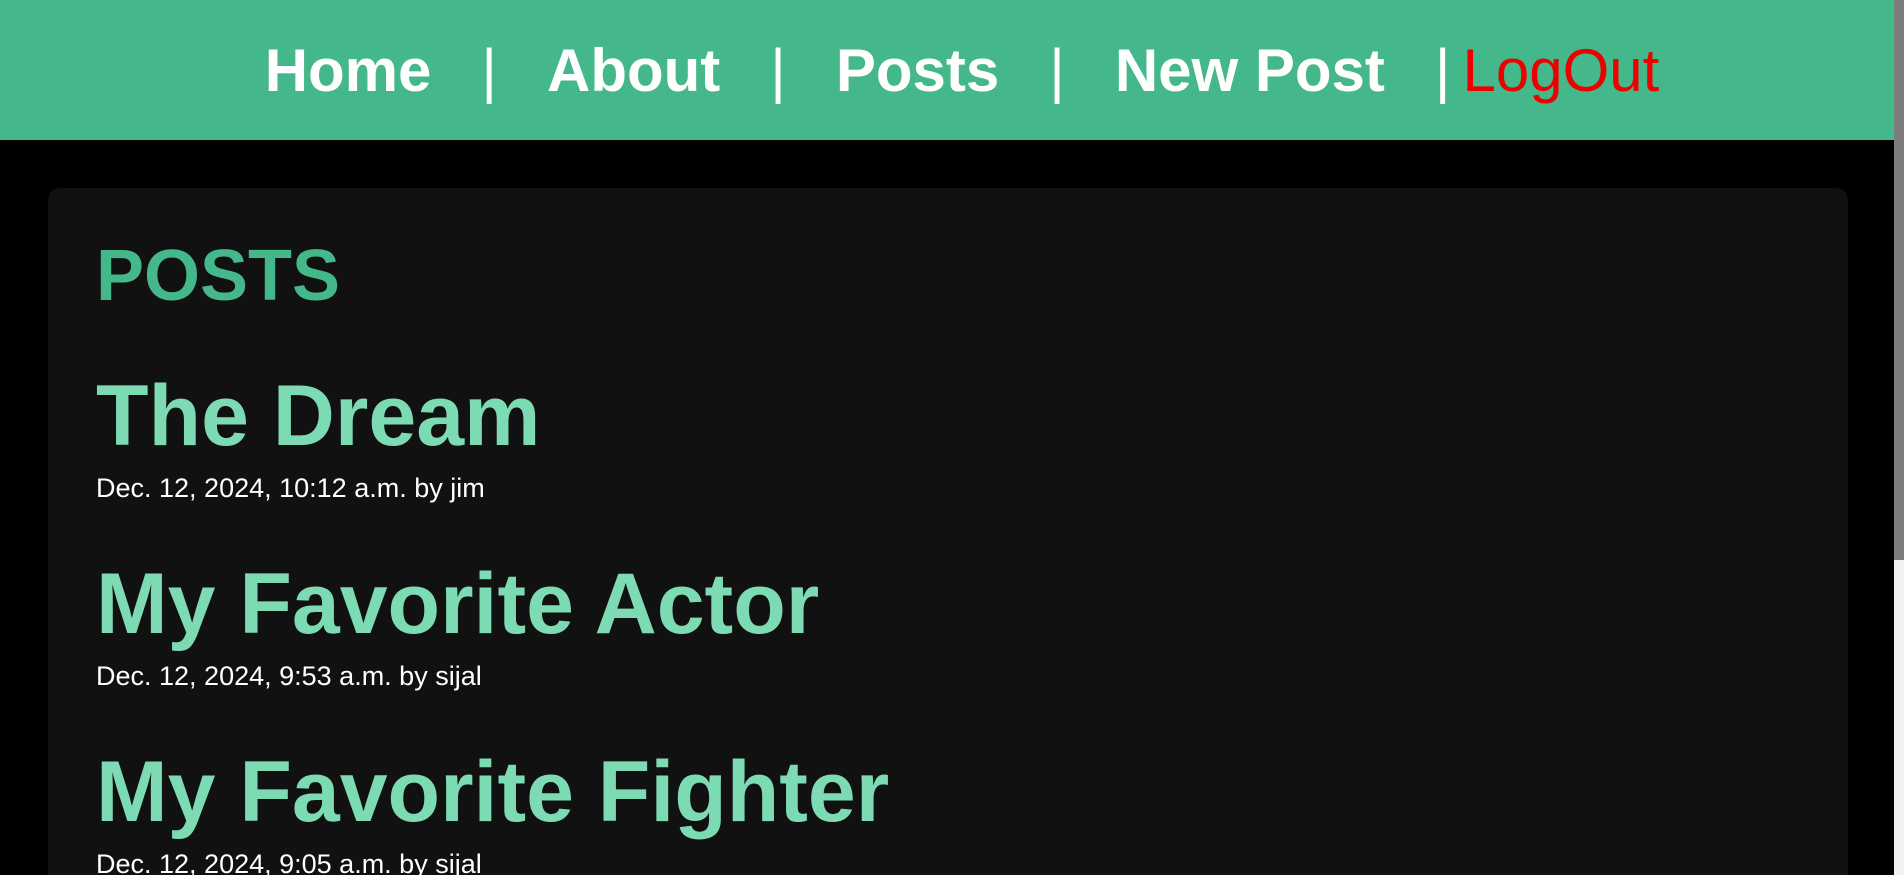  Describe the element at coordinates (917, 70) in the screenshot. I see `nav-posts-link: Posts` at that location.